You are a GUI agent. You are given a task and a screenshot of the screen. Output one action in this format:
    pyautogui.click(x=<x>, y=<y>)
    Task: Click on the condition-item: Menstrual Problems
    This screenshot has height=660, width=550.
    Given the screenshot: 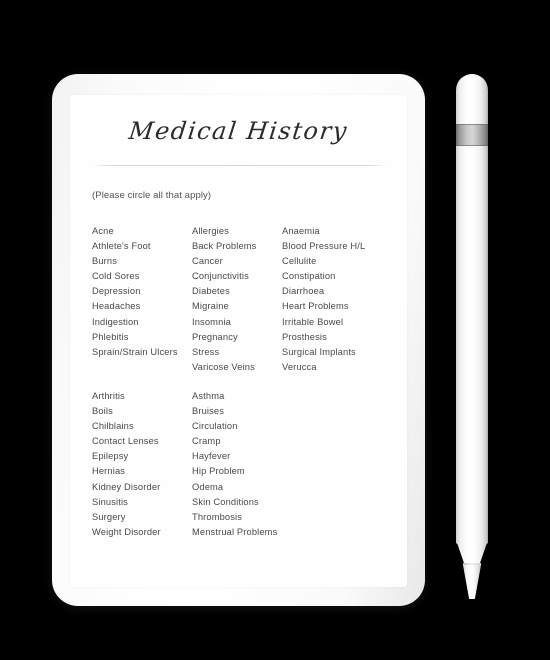 What is the action you would take?
    pyautogui.click(x=237, y=532)
    